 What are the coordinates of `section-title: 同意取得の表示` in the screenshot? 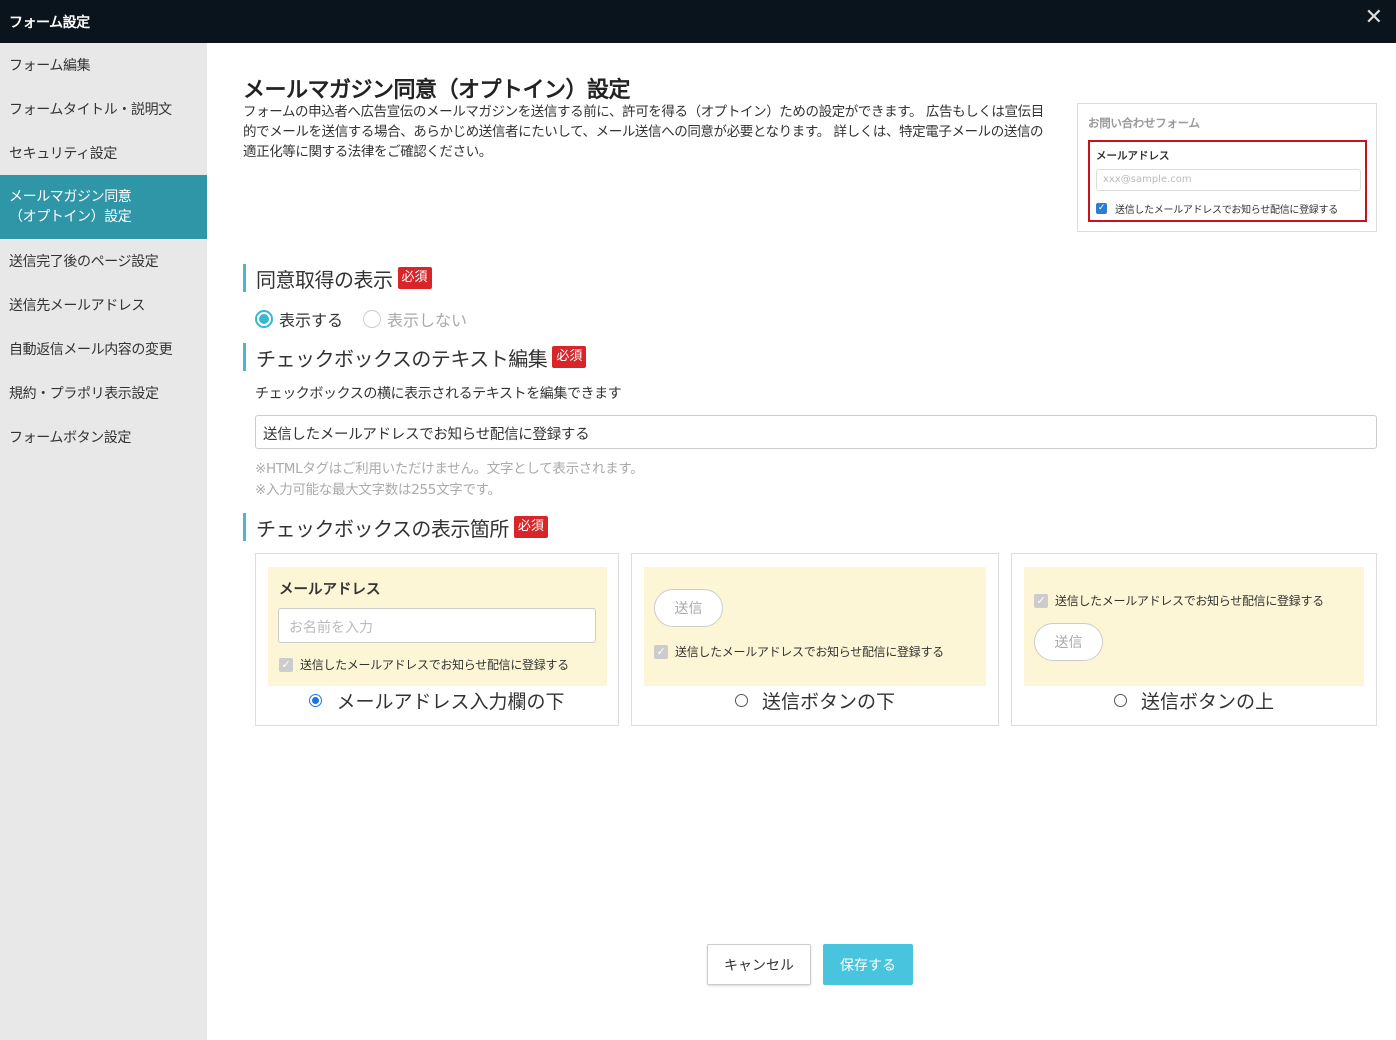 It's located at (324, 279).